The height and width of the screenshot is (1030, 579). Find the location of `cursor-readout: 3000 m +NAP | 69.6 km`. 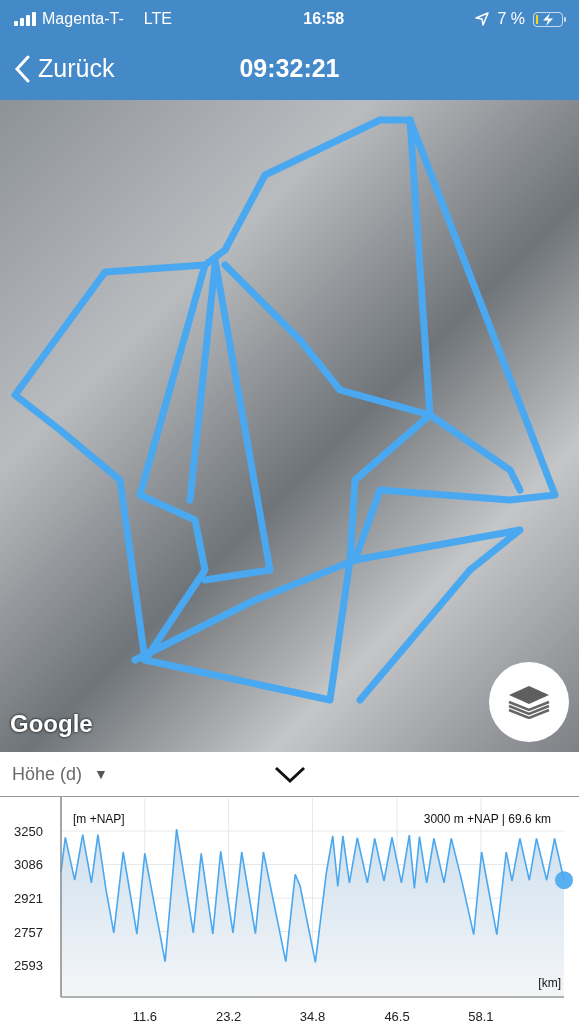

cursor-readout: 3000 m +NAP | 69.6 km is located at coordinates (487, 819).